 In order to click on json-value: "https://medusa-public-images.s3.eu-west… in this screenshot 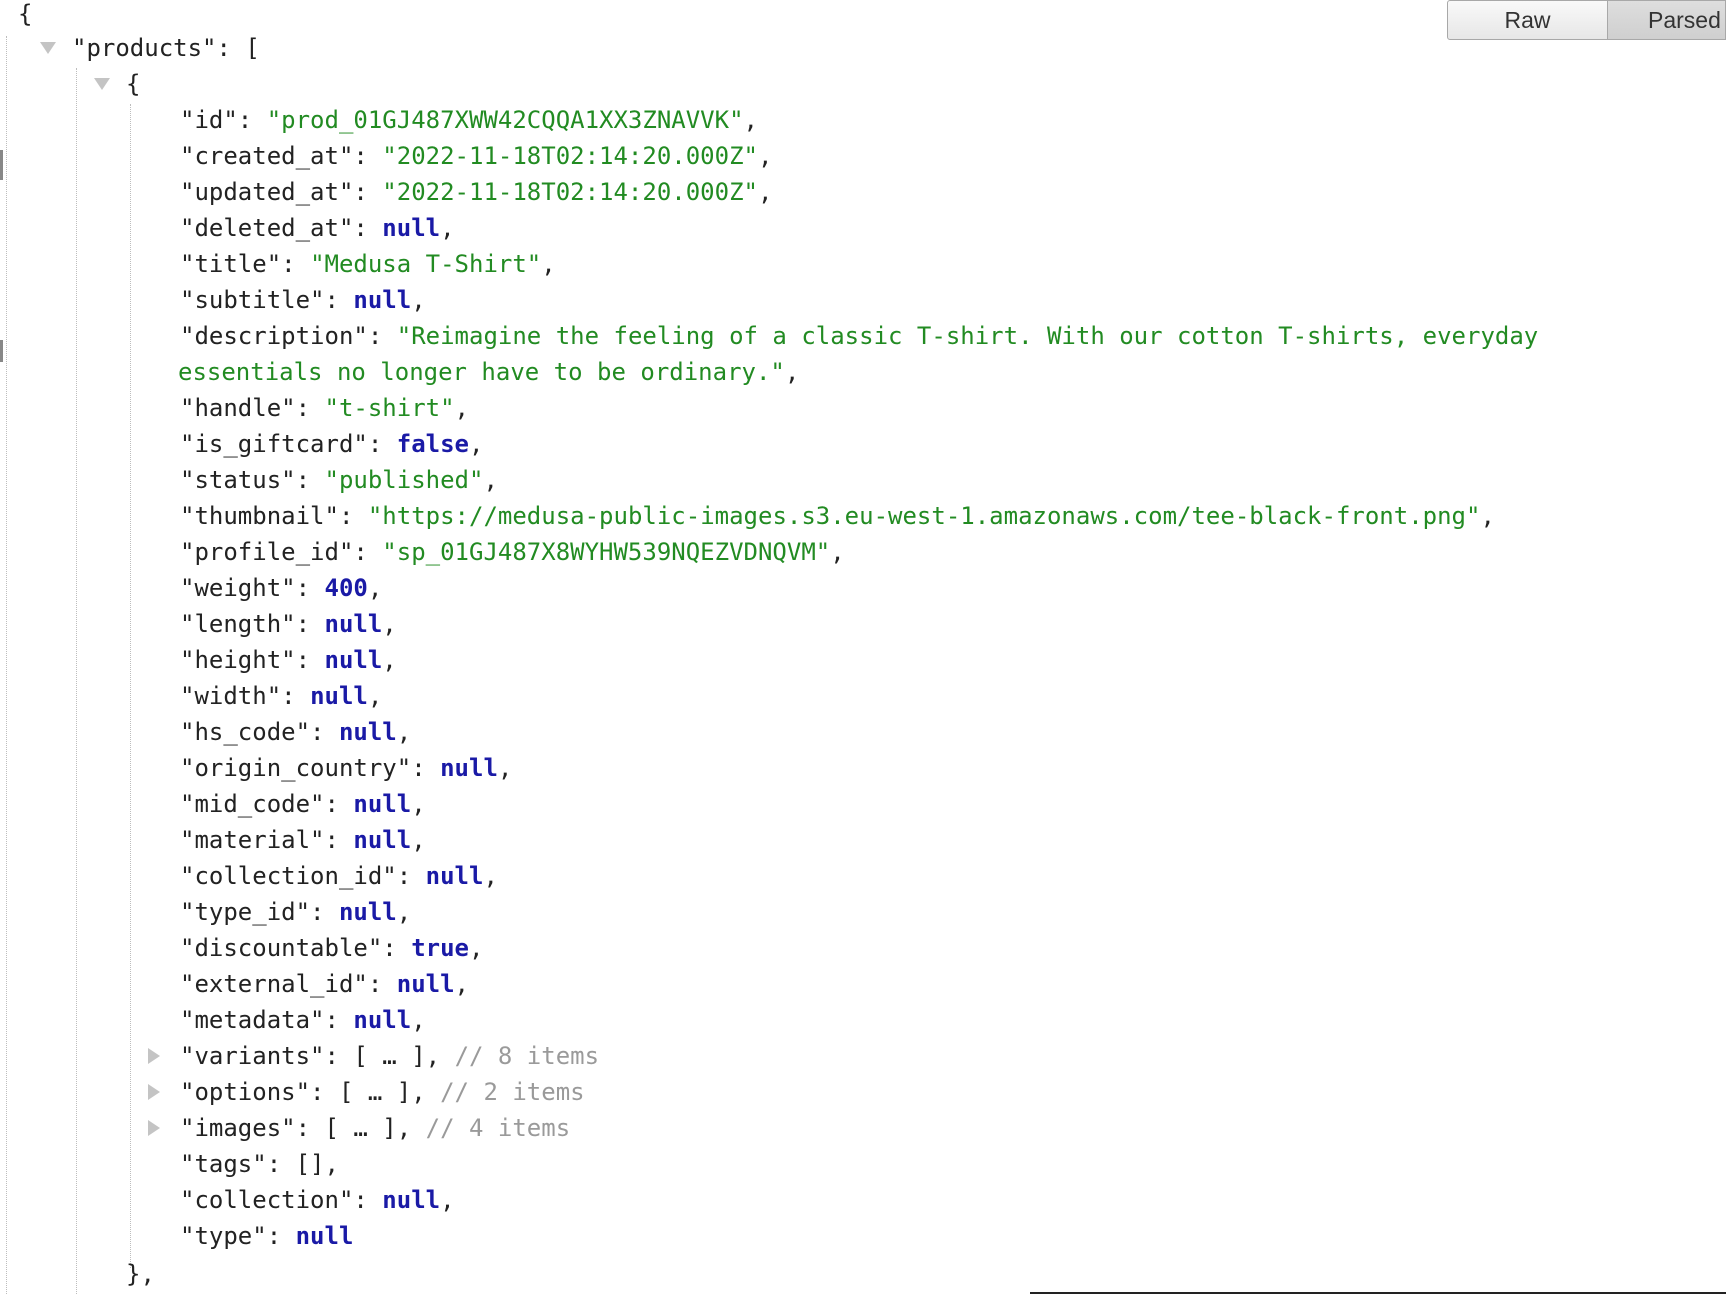, I will do `click(924, 516)`.